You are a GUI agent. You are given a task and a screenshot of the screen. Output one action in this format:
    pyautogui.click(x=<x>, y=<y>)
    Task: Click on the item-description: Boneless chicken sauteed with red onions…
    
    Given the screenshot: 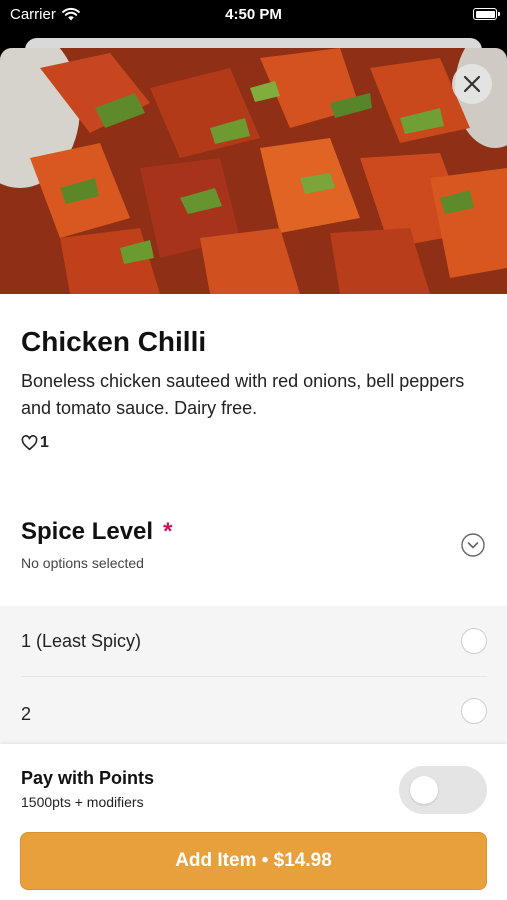 What is the action you would take?
    pyautogui.click(x=243, y=394)
    